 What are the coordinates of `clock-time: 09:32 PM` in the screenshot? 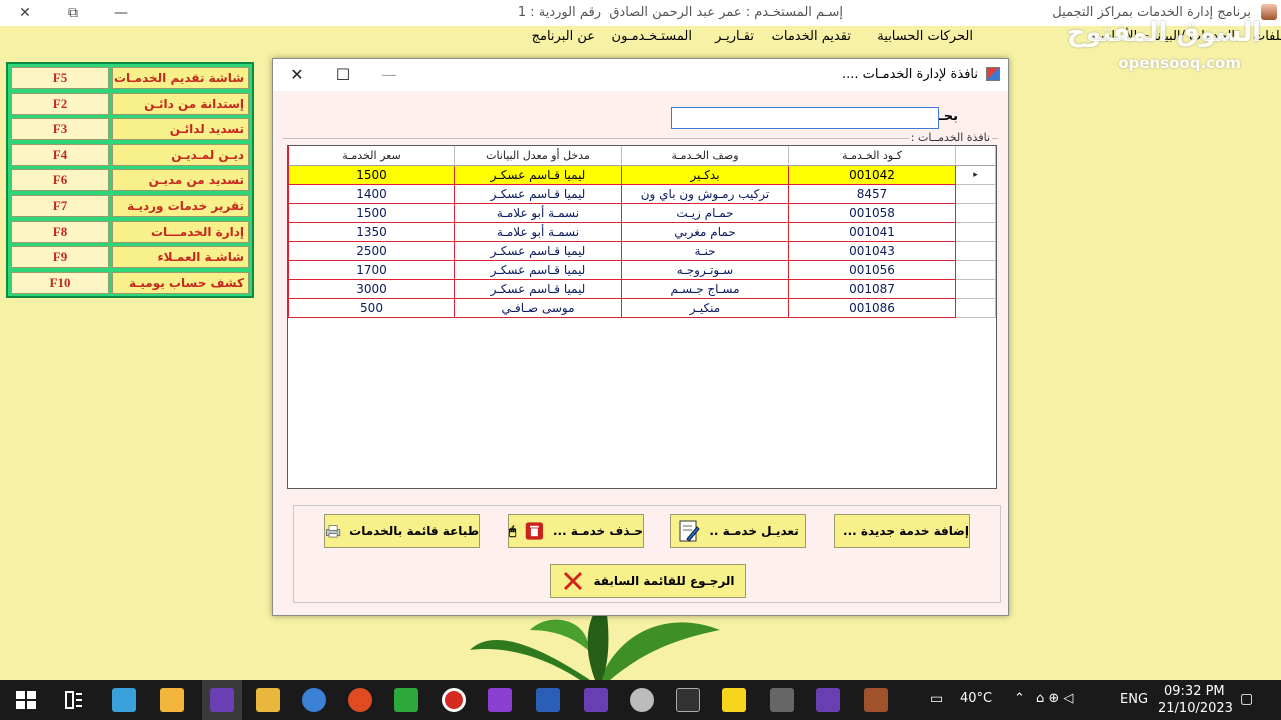 It's located at (1194, 691).